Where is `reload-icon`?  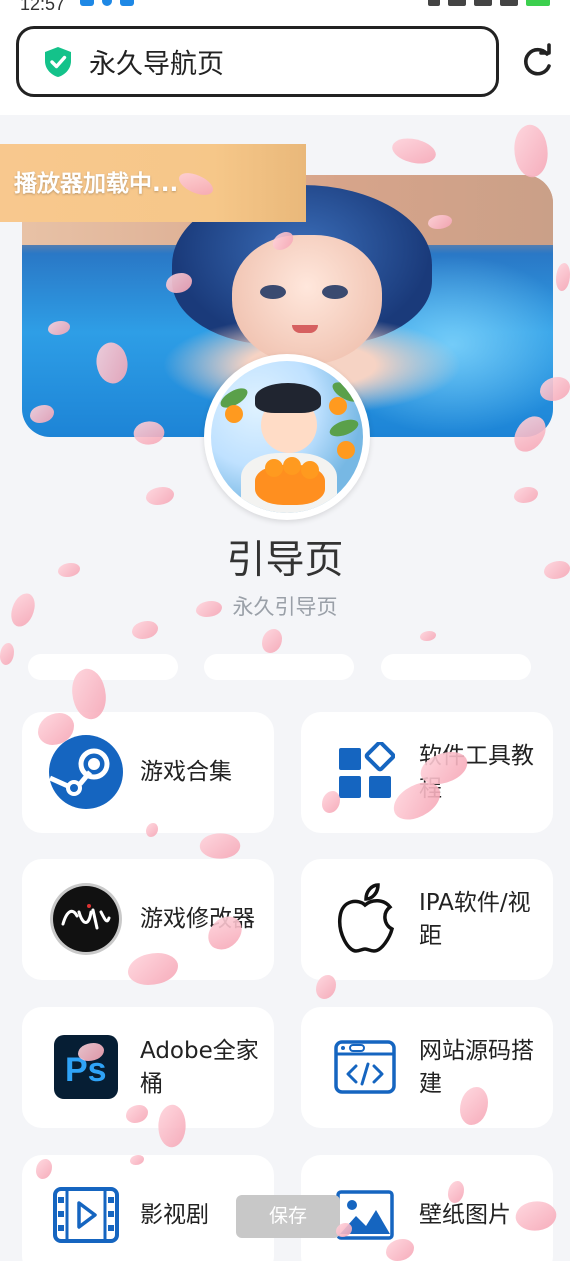
reload-icon is located at coordinates (537, 62).